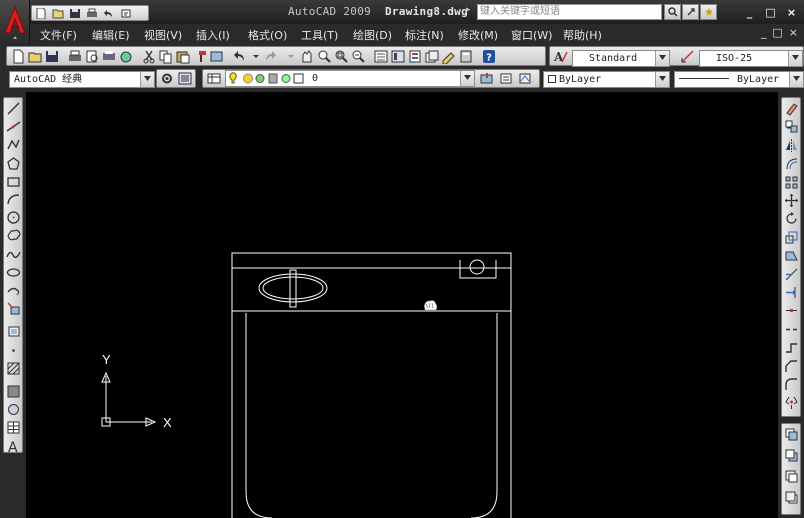 The width and height of the screenshot is (804, 518). What do you see at coordinates (791, 163) in the screenshot?
I see `offset-icon` at bounding box center [791, 163].